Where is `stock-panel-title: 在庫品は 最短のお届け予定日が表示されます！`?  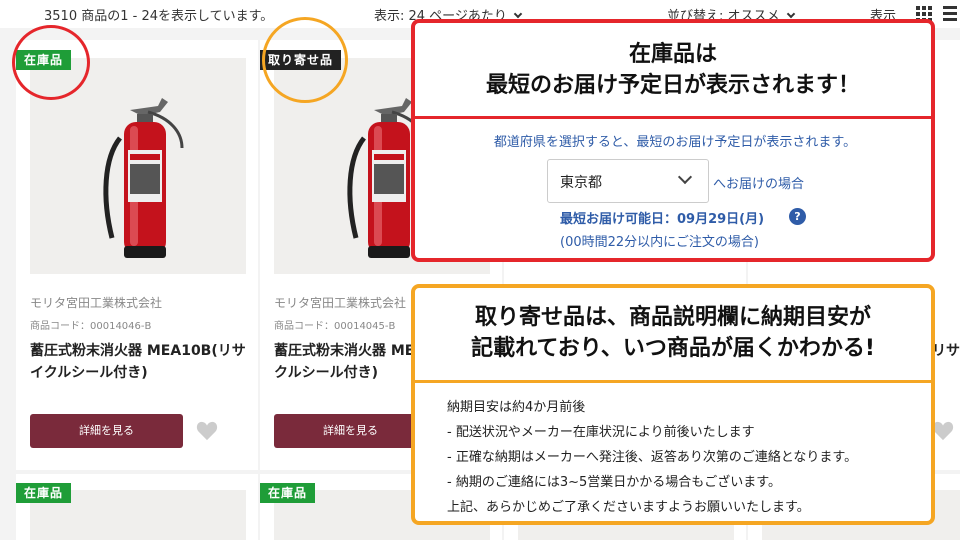
stock-panel-title: 在庫品は 最短のお届け予定日が表示されます！ is located at coordinates (673, 70).